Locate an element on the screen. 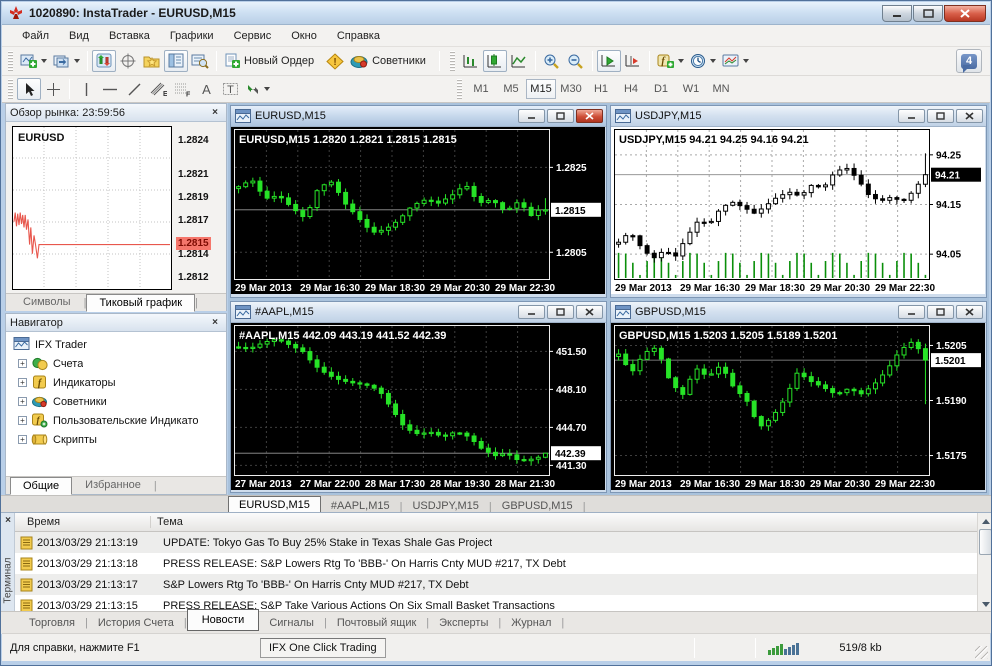  column-topic: Тема is located at coordinates (167, 522).